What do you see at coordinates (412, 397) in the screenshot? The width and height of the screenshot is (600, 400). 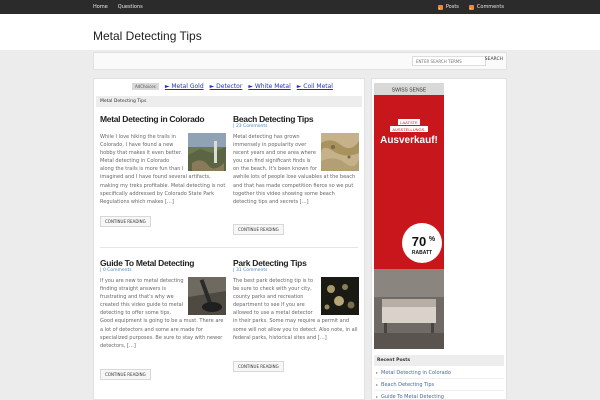 I see `recent-post-label: Guide To Metal Detecting` at bounding box center [412, 397].